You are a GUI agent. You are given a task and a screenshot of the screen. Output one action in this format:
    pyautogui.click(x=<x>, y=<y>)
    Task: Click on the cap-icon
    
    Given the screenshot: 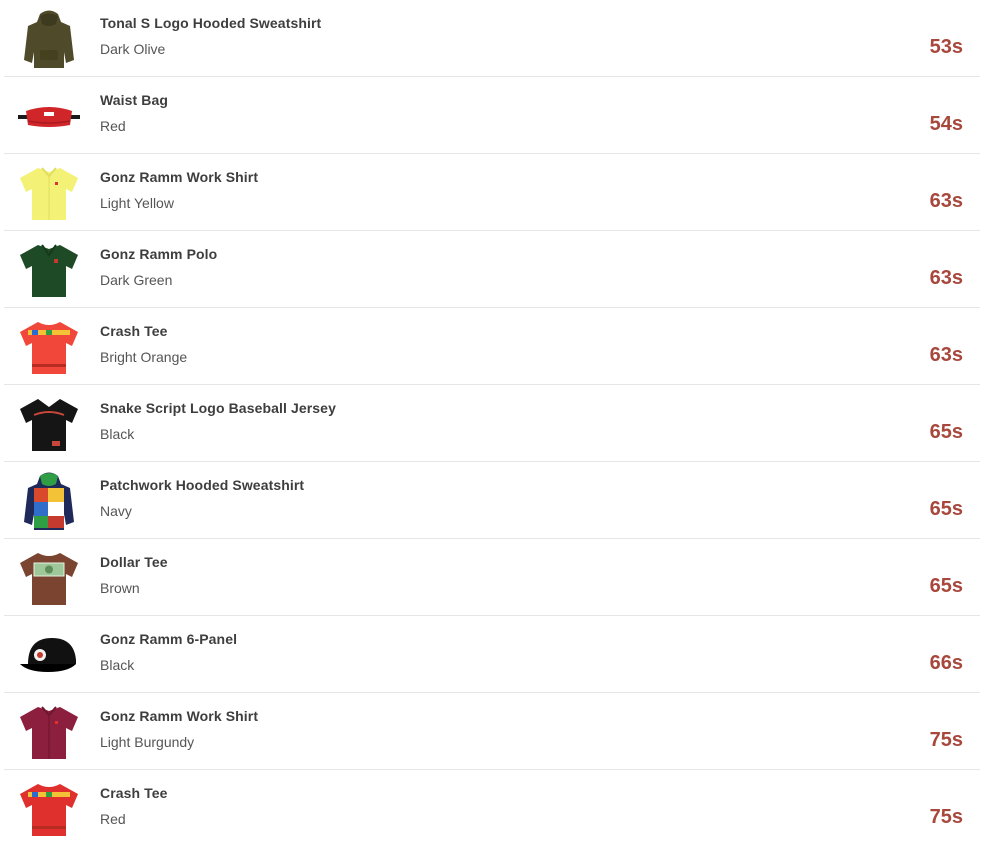 What is the action you would take?
    pyautogui.click(x=49, y=655)
    